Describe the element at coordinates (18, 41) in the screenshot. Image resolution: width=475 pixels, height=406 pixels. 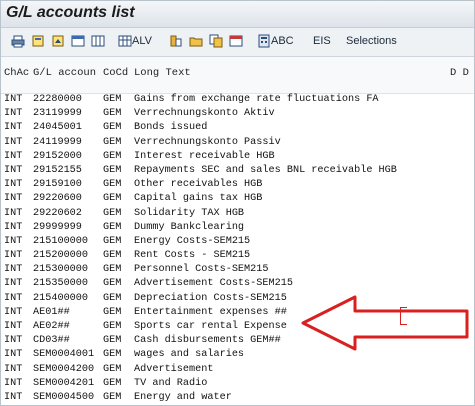
I see `print-button` at that location.